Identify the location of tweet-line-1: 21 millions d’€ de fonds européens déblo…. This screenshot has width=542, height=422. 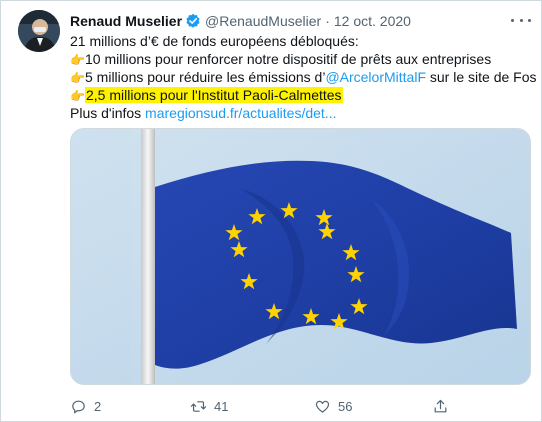
(300, 41).